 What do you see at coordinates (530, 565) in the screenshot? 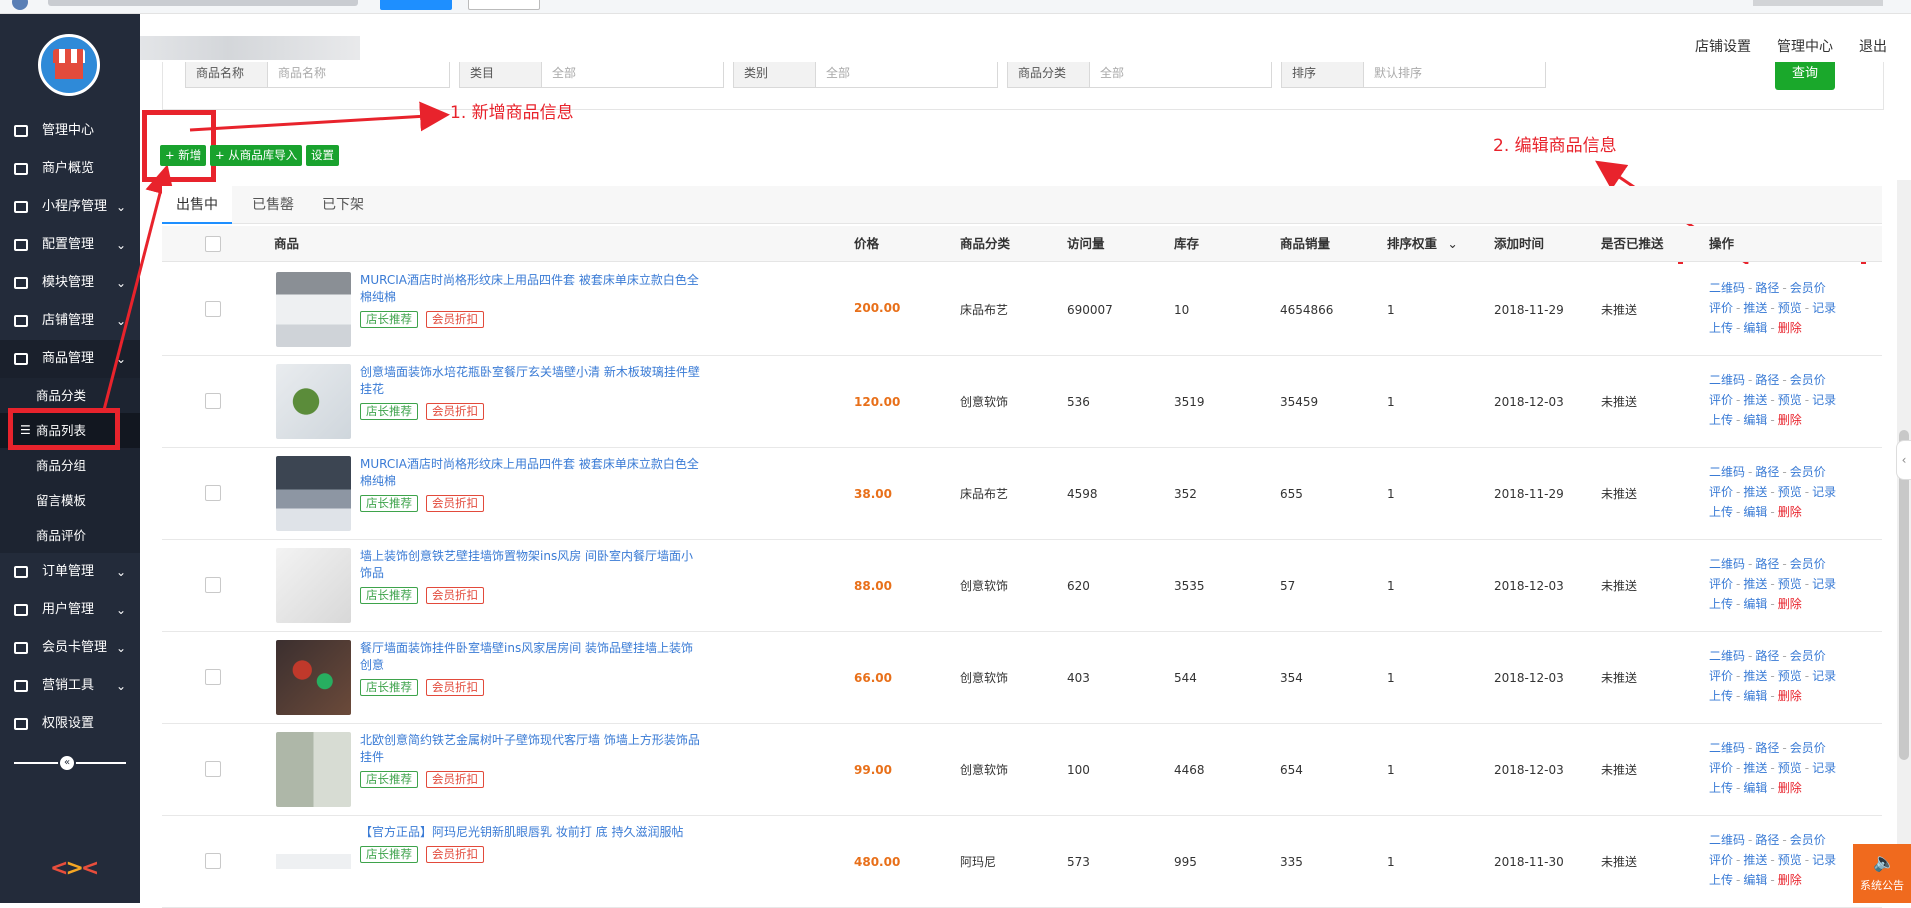
I see `product-title-link: 墙上装饰创意铁艺壁挂墙饰置物架ins风房 间卧室内餐厅墙面小饰品` at bounding box center [530, 565].